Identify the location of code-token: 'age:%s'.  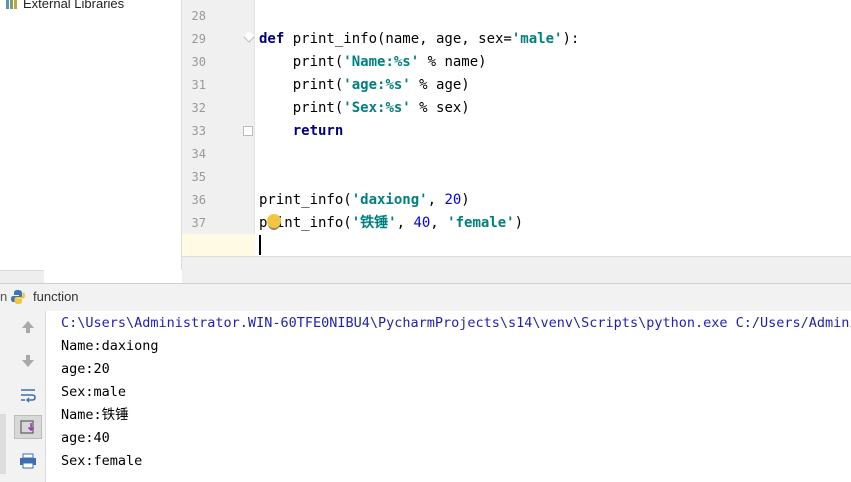
(377, 85).